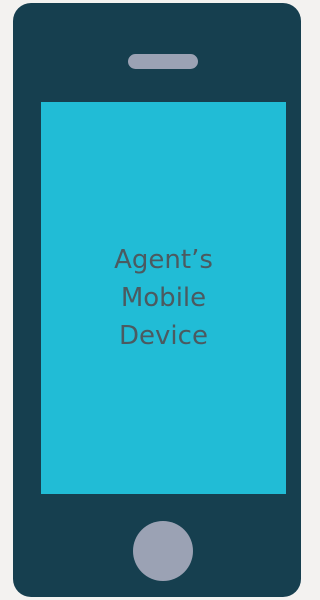 The width and height of the screenshot is (320, 600). I want to click on home-button, so click(163, 551).